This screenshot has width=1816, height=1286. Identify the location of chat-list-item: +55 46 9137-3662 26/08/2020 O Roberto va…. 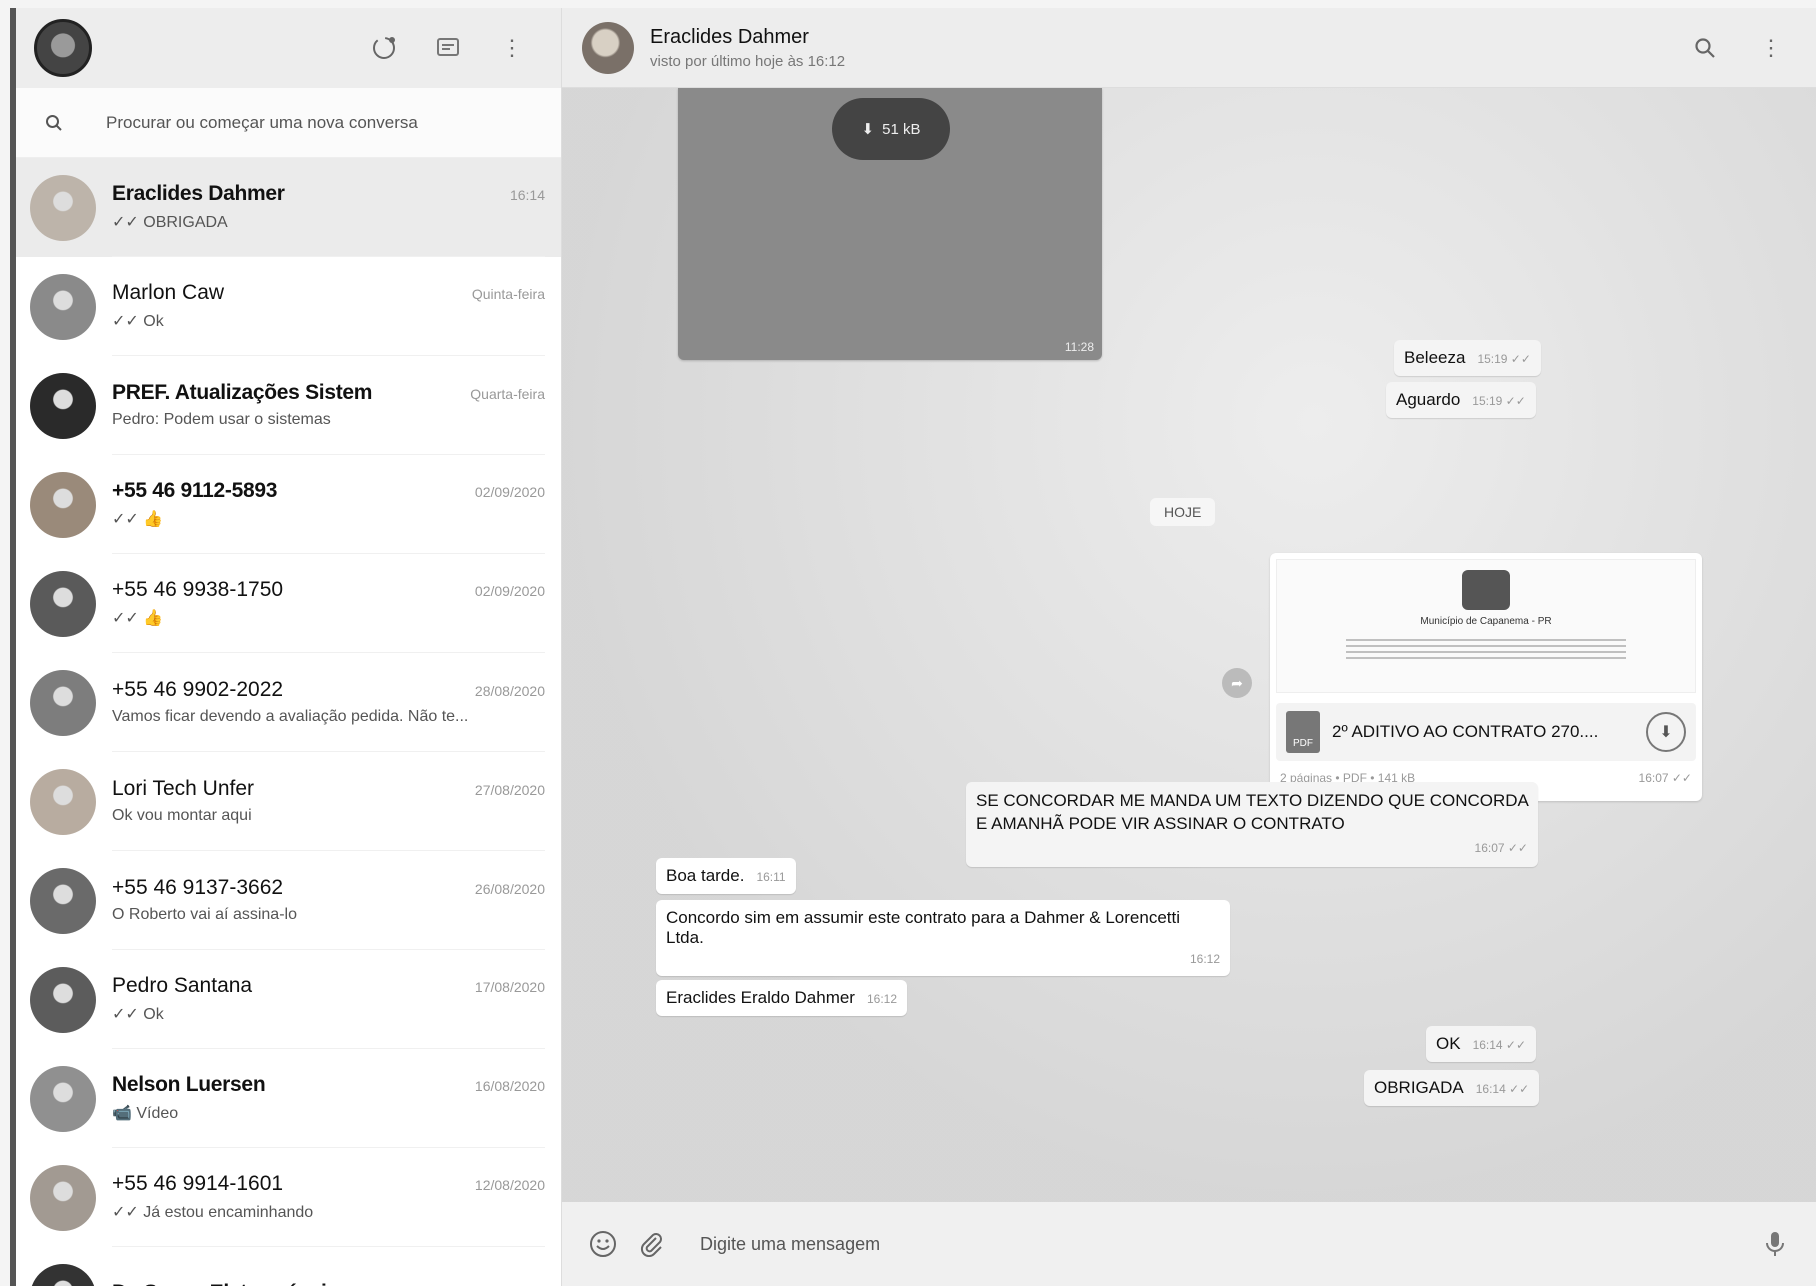
(288, 900).